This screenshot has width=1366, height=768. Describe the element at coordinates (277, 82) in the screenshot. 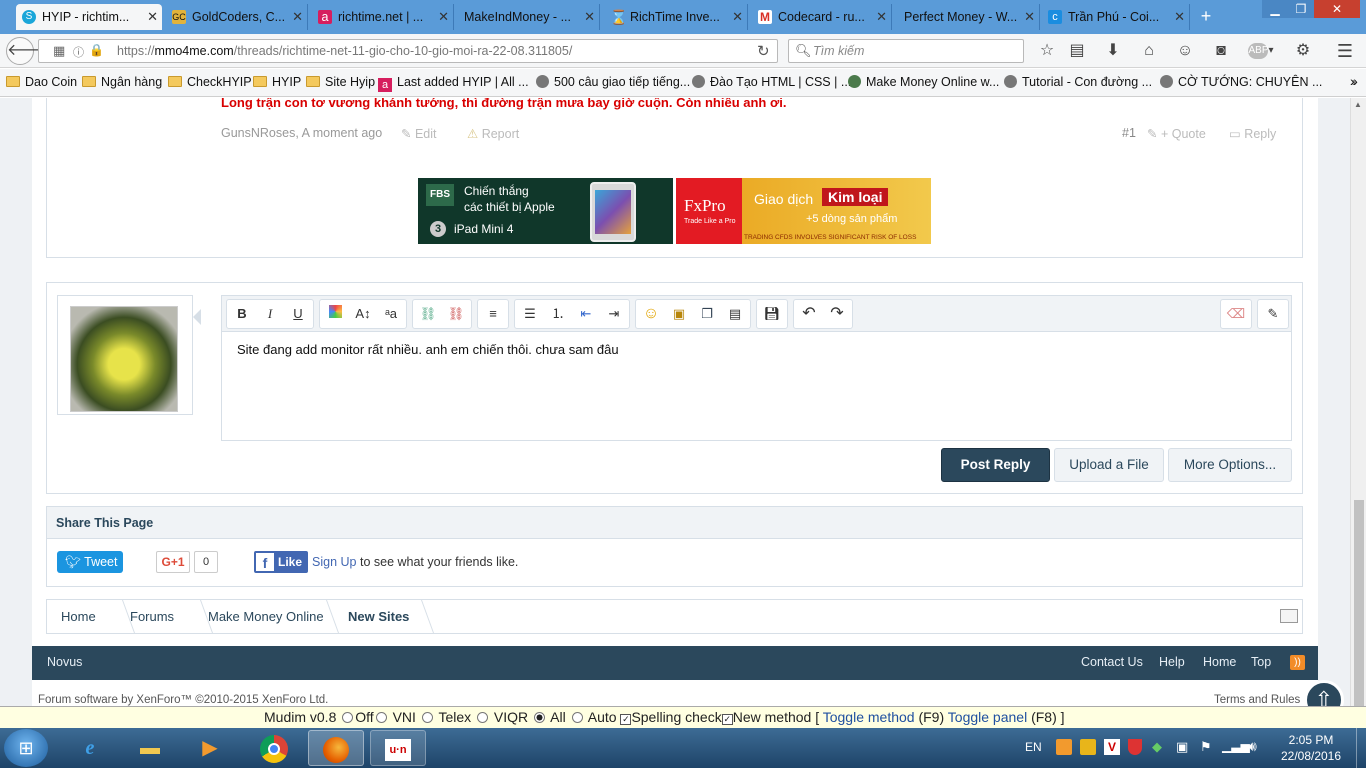

I see `bookmark-hyip: HYIP` at that location.